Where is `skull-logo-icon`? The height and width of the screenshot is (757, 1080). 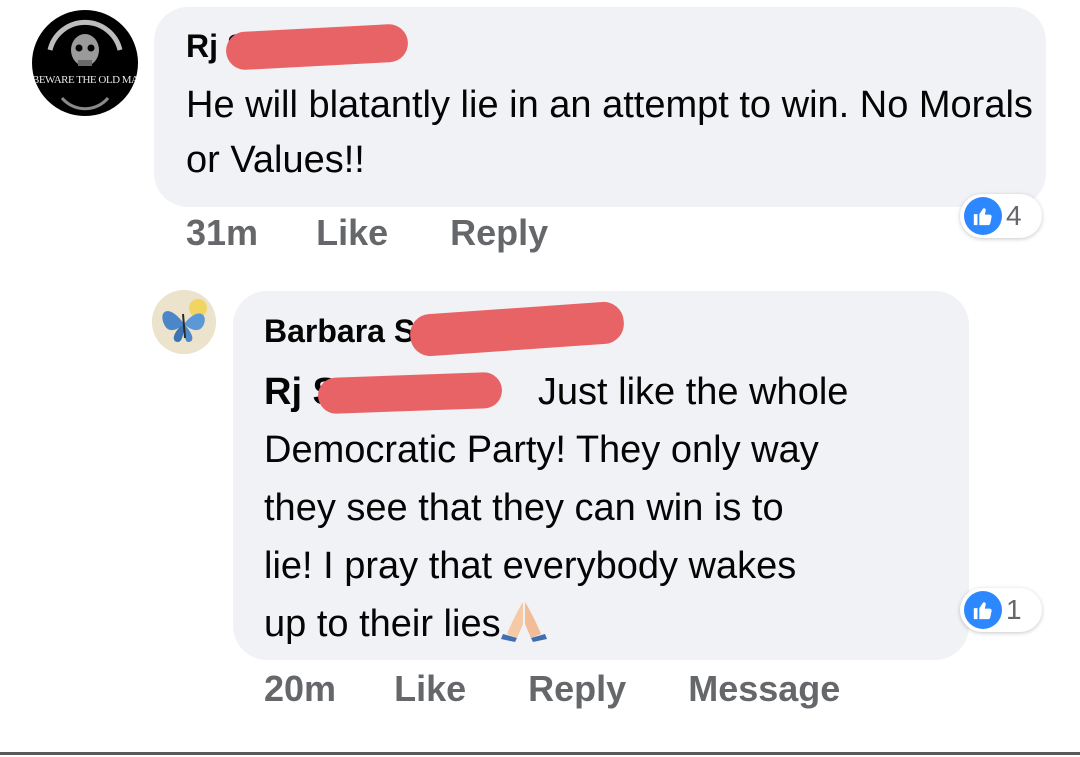
skull-logo-icon is located at coordinates (85, 63).